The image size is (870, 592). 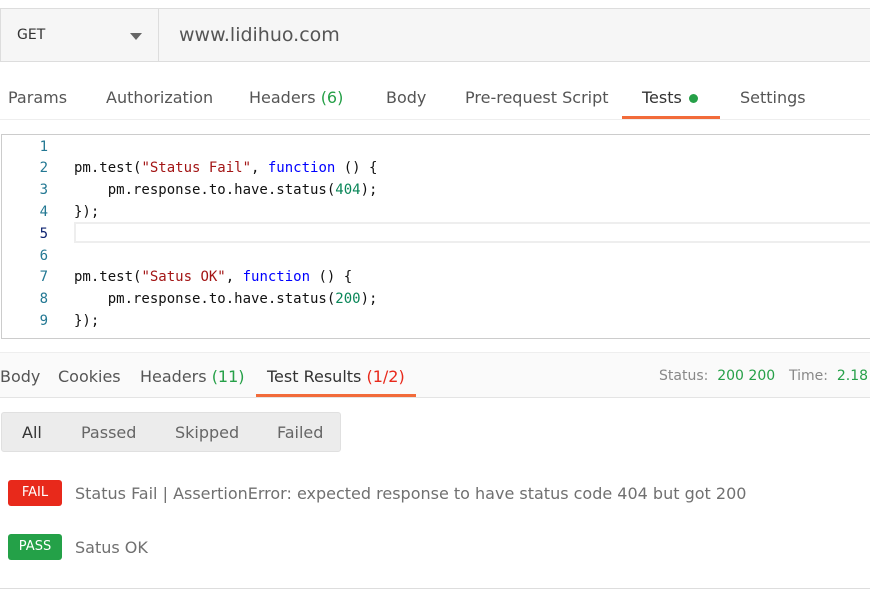 I want to click on filter-passed: Passed, so click(x=108, y=432).